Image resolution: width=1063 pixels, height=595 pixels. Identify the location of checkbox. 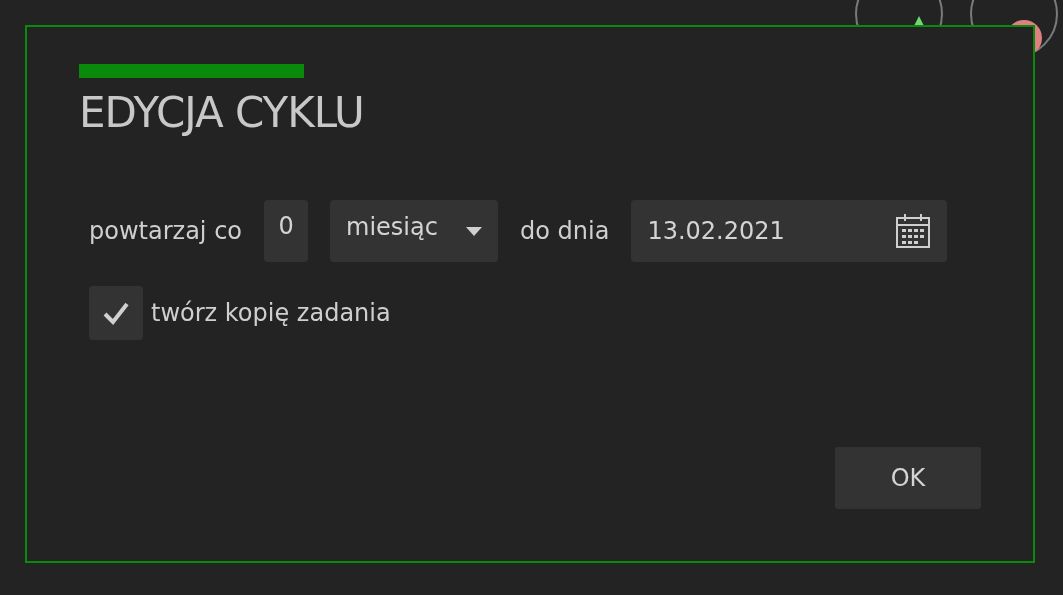
(116, 313).